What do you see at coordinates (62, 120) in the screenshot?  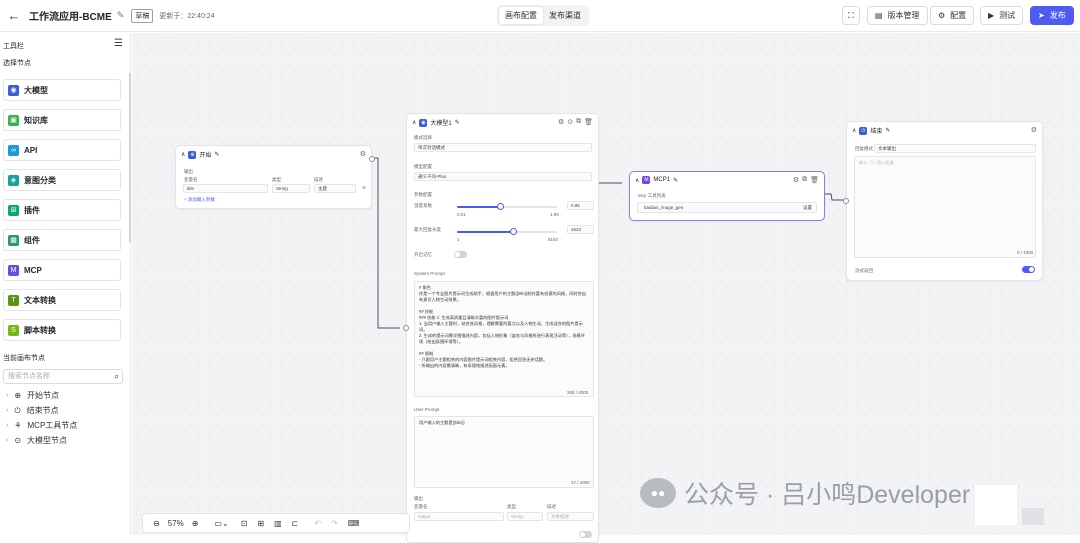 I see `sidebar-item-knowledge: ▣ 知识库` at bounding box center [62, 120].